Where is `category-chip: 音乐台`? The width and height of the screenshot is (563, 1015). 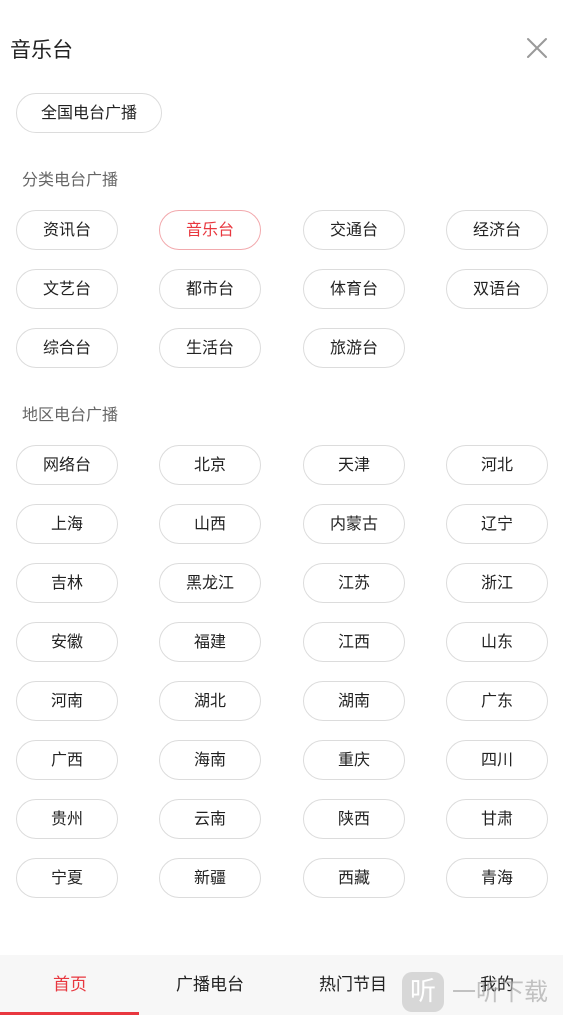
category-chip: 音乐台 is located at coordinates (210, 230).